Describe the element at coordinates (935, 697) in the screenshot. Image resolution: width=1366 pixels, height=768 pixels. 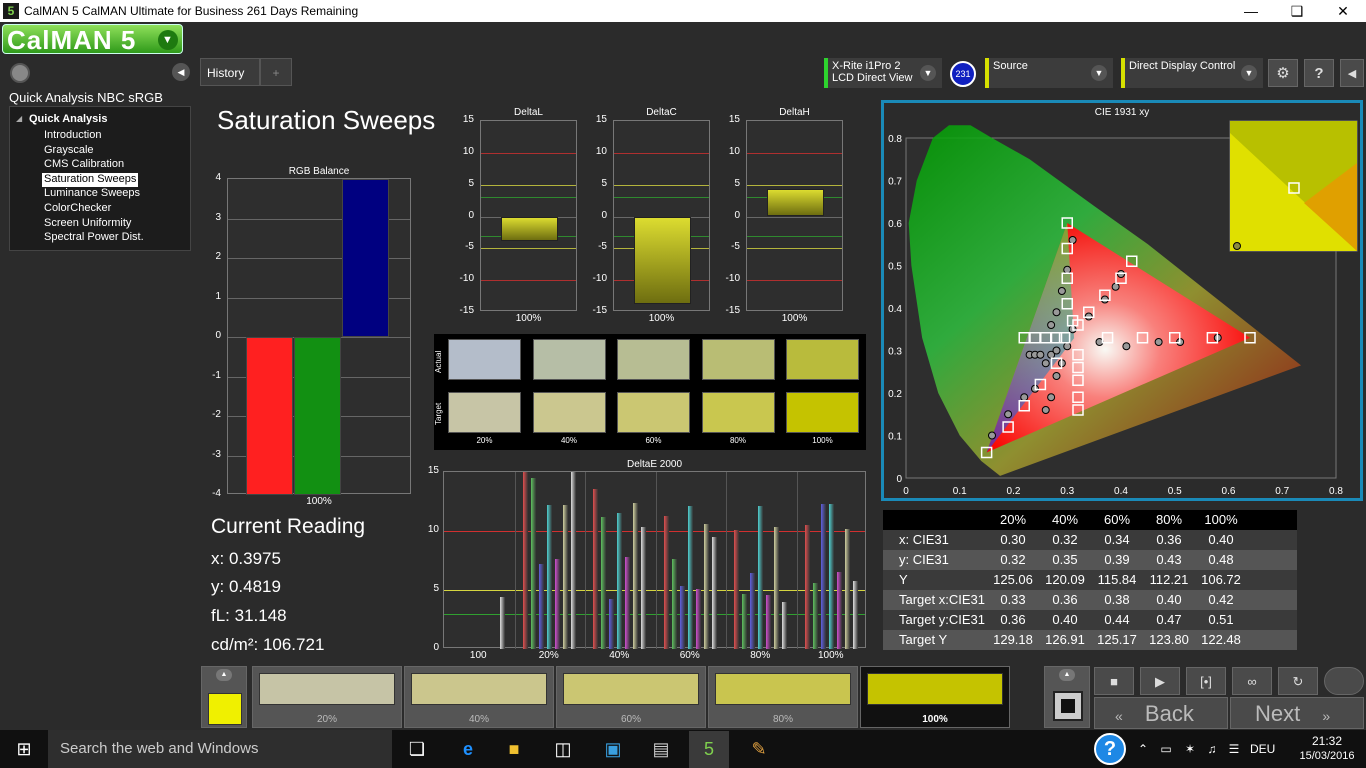
I see `patch-button: 100%` at that location.